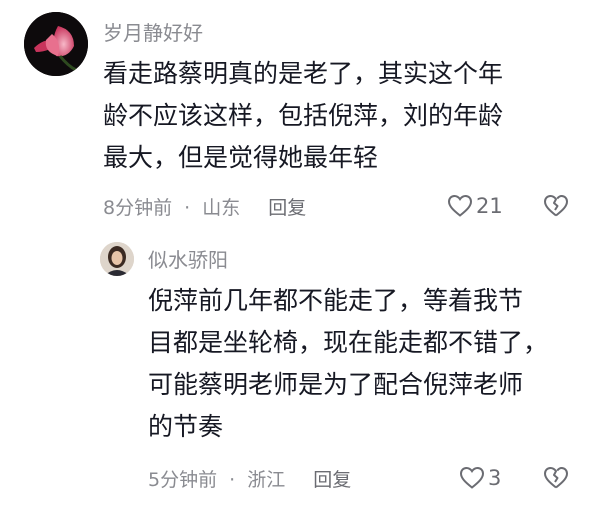  I want to click on comment-line: 龄不应该这样，包括倪萍，刘的年龄, so click(303, 115).